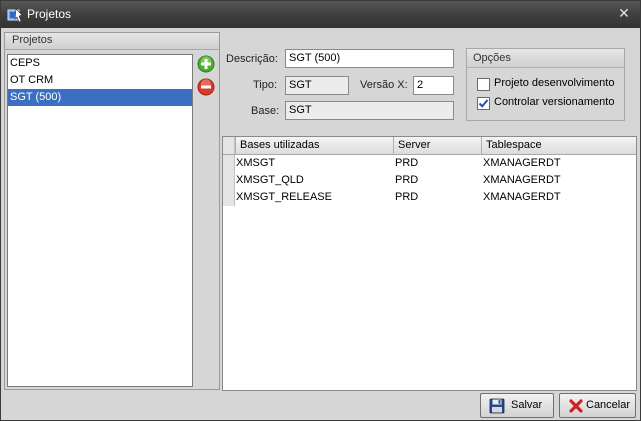 This screenshot has height=421, width=641. What do you see at coordinates (483, 84) in the screenshot?
I see `projeto-desenvolvimento-checkbox` at bounding box center [483, 84].